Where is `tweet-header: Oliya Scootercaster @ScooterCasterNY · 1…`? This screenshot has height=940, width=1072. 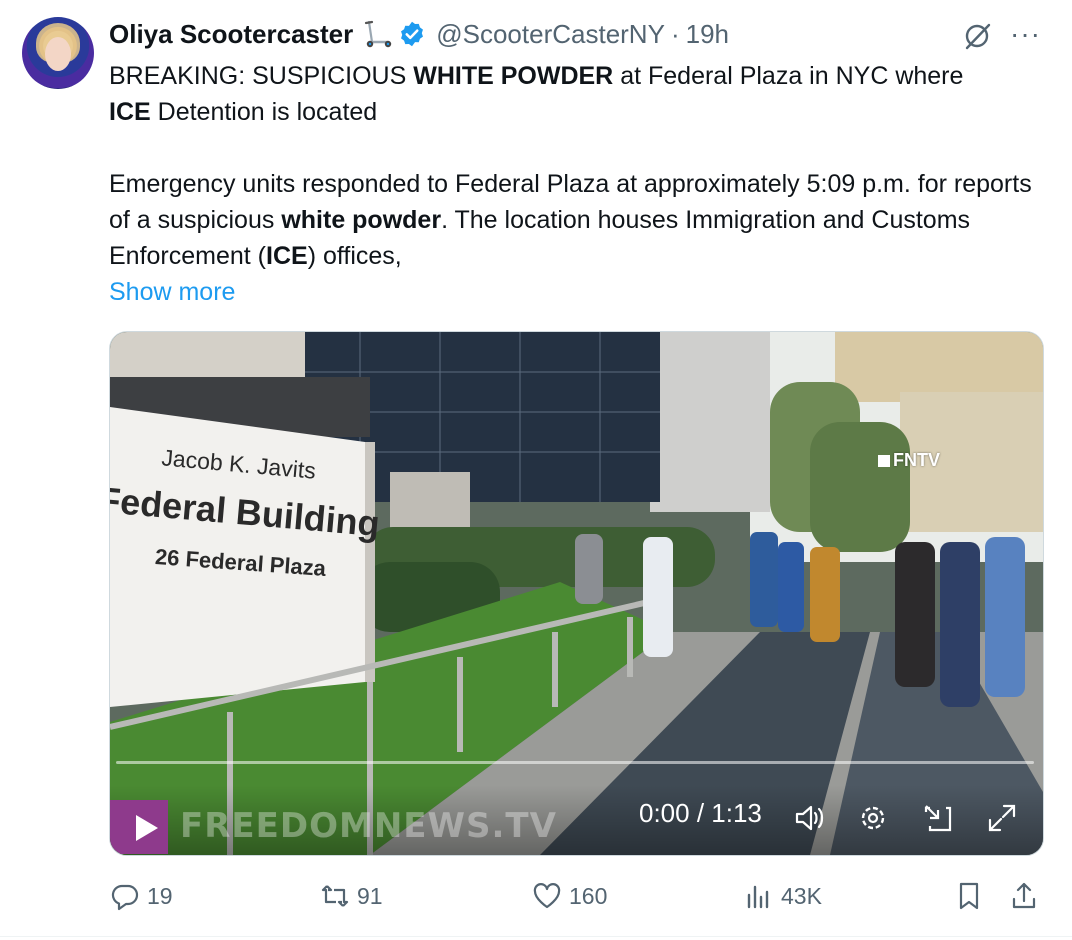 tweet-header: Oliya Scootercaster @ScooterCasterNY · 1… is located at coordinates (419, 34).